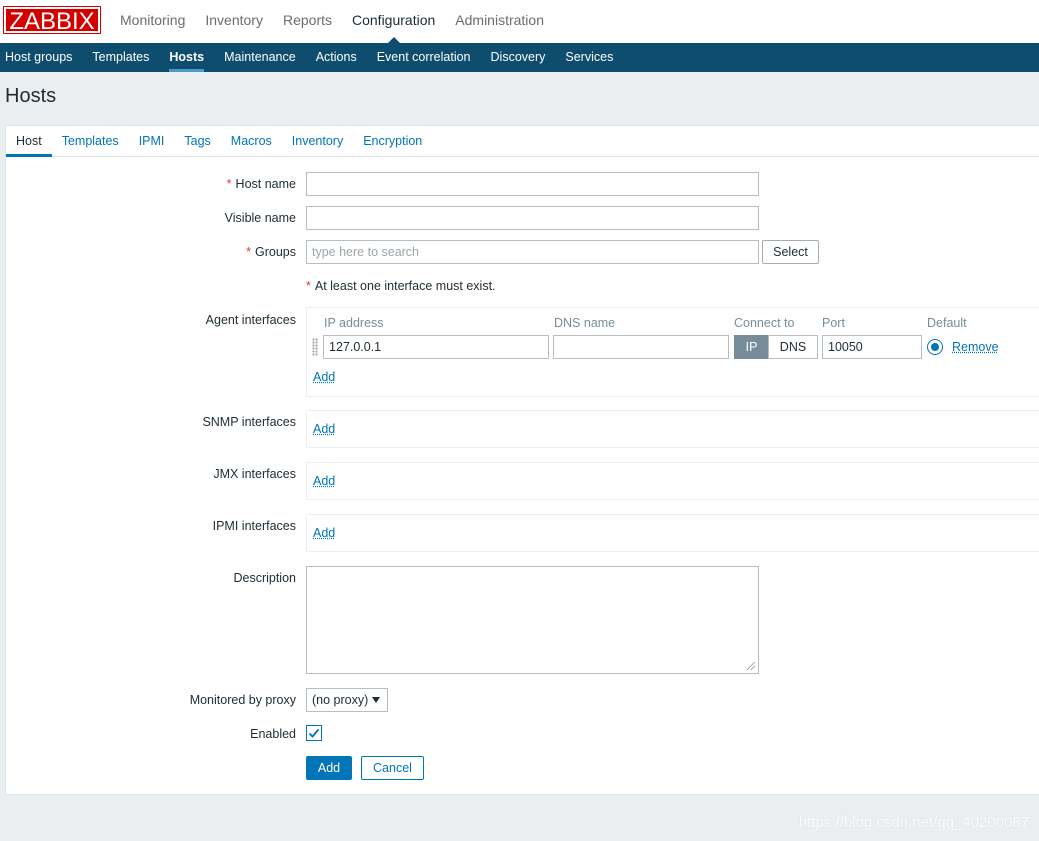  I want to click on jmx-add-link: Add, so click(324, 481).